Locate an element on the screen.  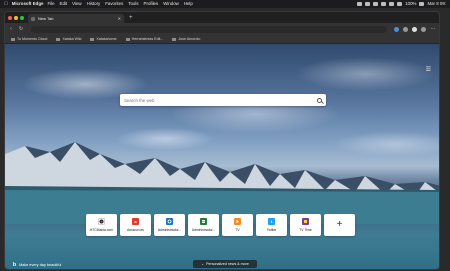
favorite-label: Xatakahome is located at coordinates (106, 39).